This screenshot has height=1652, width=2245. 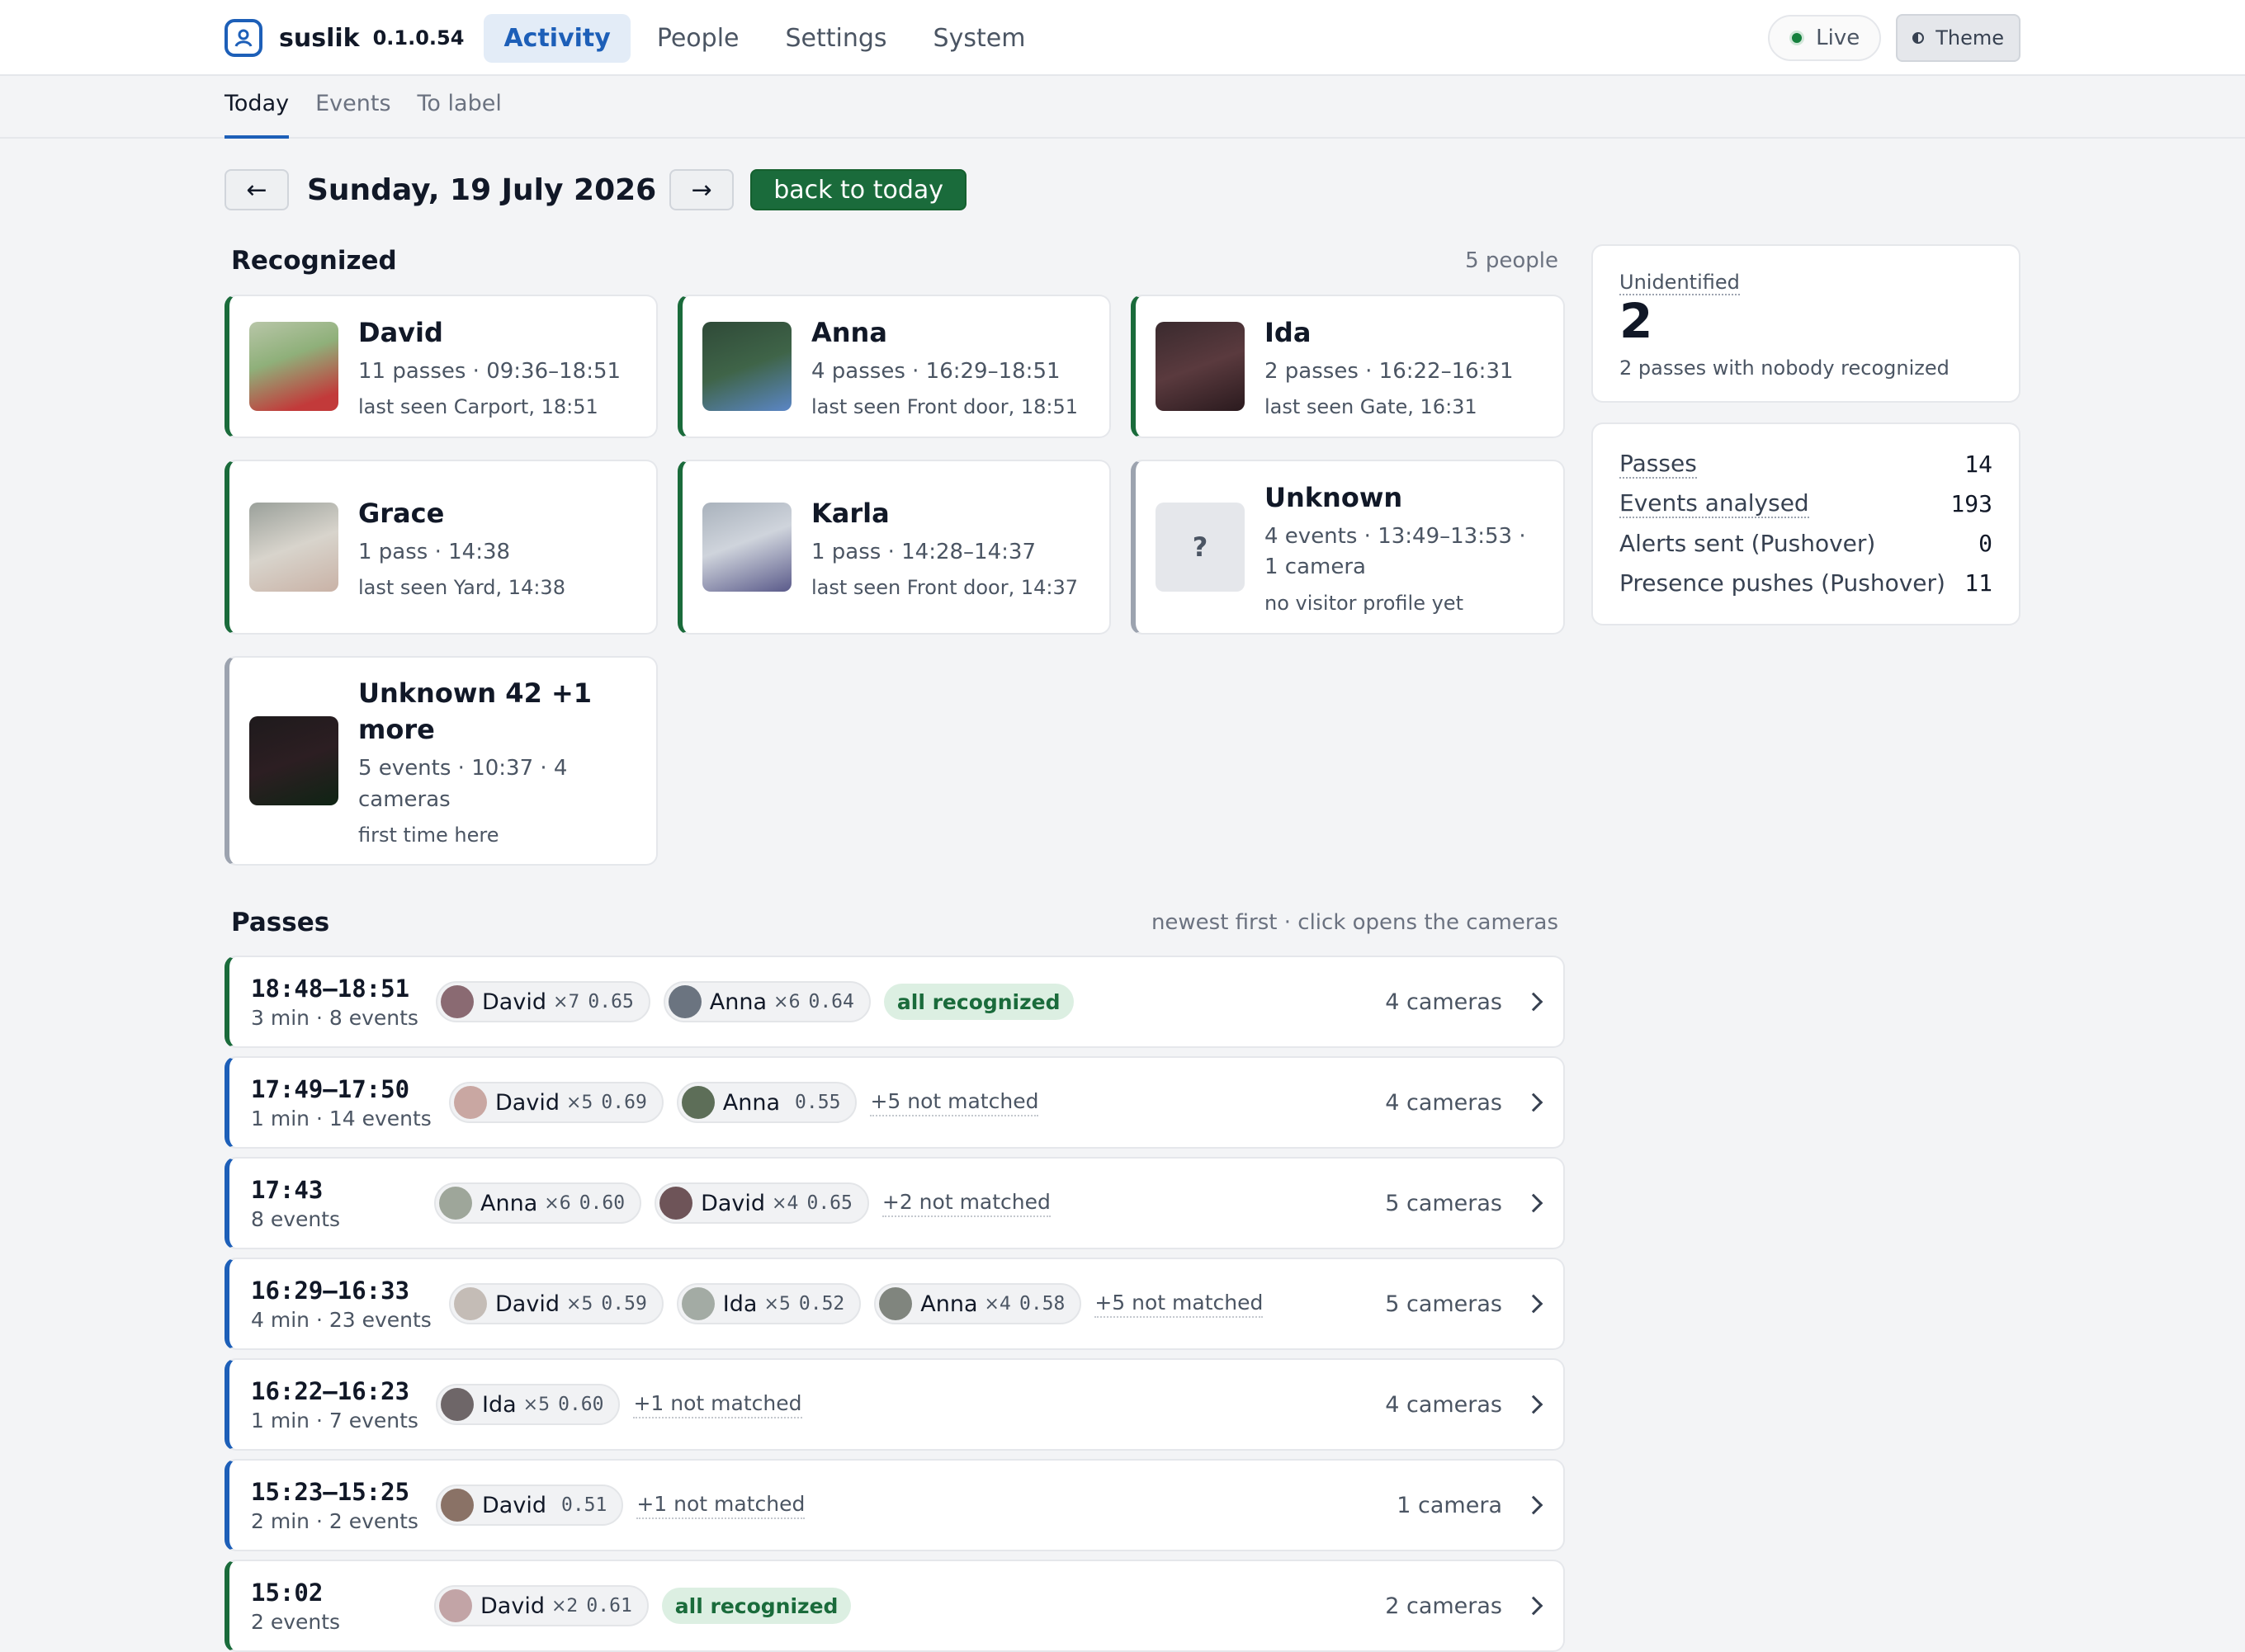 What do you see at coordinates (352, 108) in the screenshot?
I see `tab-events: Events` at bounding box center [352, 108].